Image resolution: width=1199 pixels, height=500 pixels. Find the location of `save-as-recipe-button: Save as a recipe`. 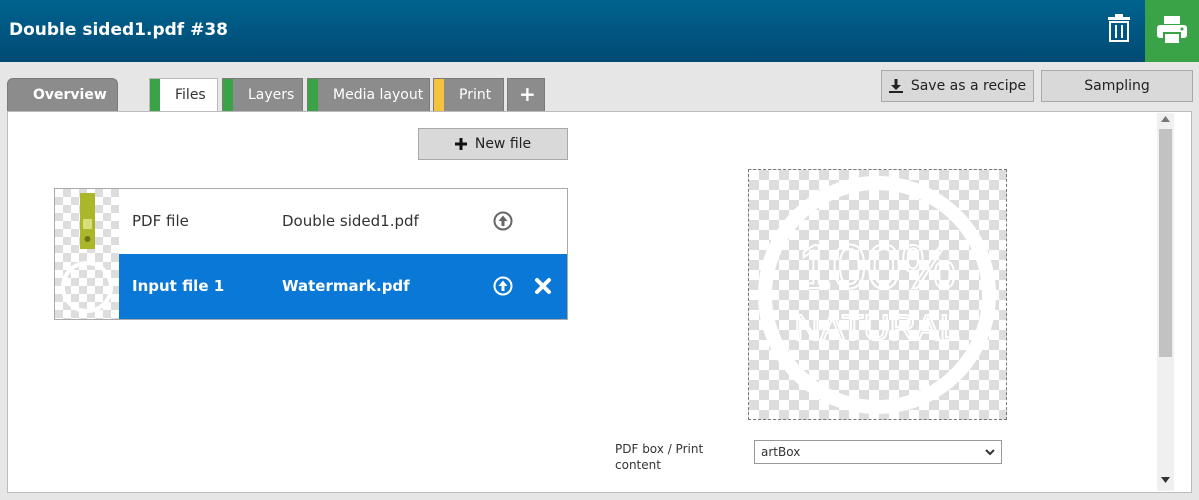

save-as-recipe-button: Save as a recipe is located at coordinates (957, 86).